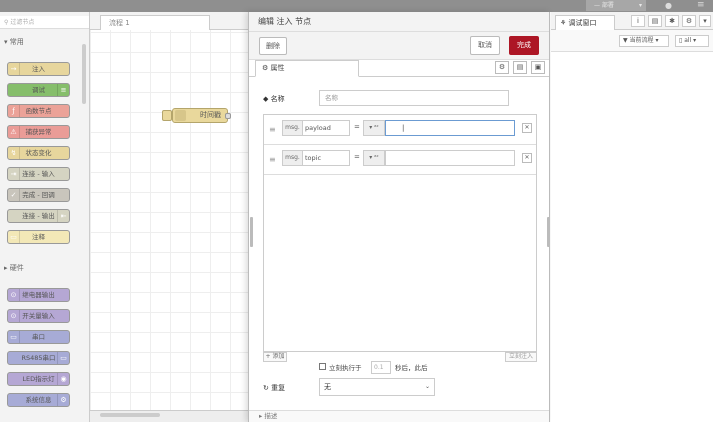 Image resolution: width=713 pixels, height=422 pixels. I want to click on property-name-input: topic, so click(326, 158).